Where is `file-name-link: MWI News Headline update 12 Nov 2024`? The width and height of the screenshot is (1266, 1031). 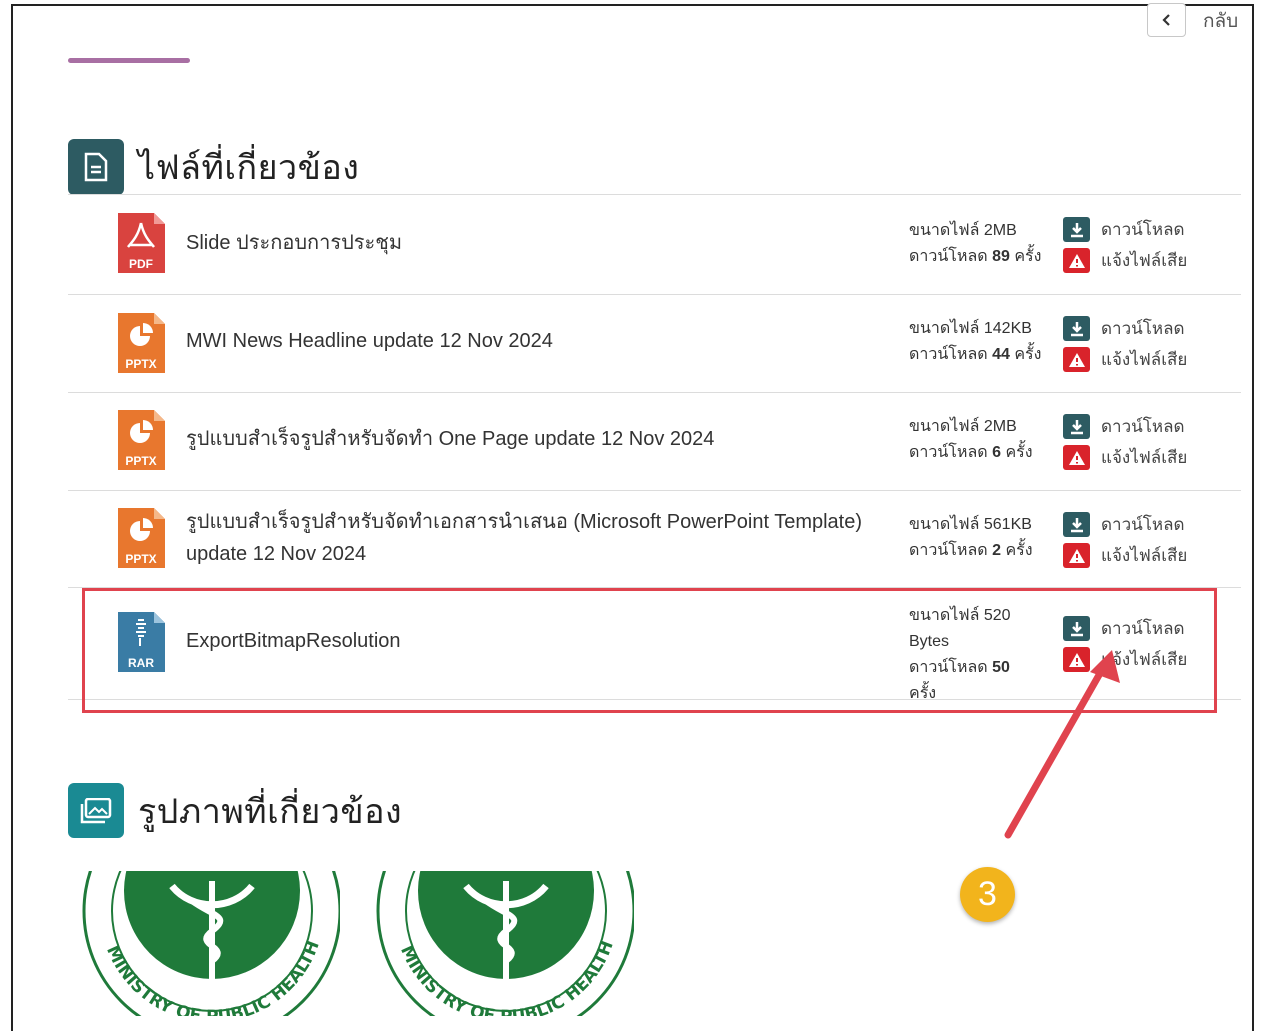
file-name-link: MWI News Headline update 12 Nov 2024 is located at coordinates (536, 341).